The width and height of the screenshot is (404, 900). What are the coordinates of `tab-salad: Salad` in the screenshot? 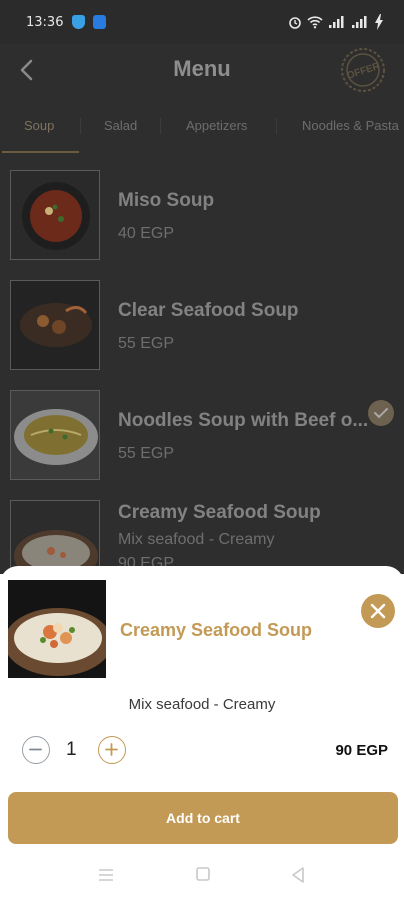 It's located at (120, 125).